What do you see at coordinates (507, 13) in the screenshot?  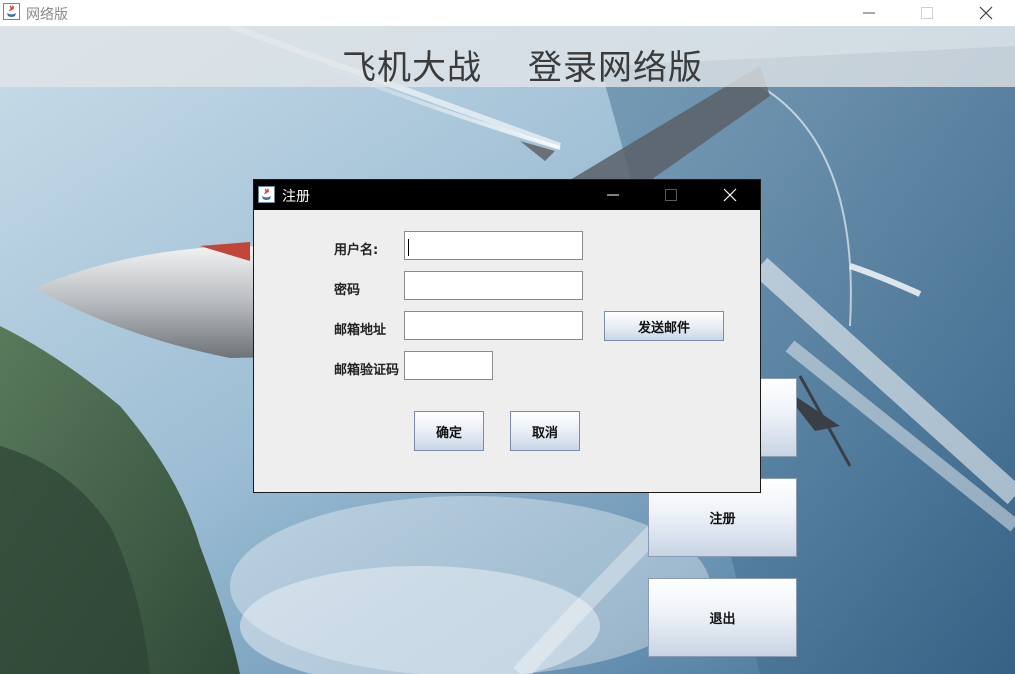 I see `main-title-bar: 网络版` at bounding box center [507, 13].